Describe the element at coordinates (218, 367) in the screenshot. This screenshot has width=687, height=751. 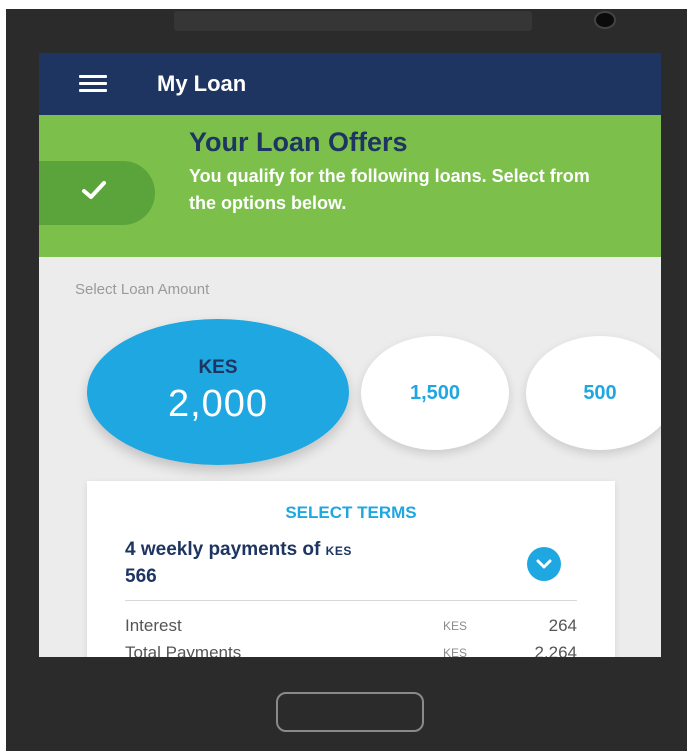
I see `selected-amount-currency: KES` at that location.